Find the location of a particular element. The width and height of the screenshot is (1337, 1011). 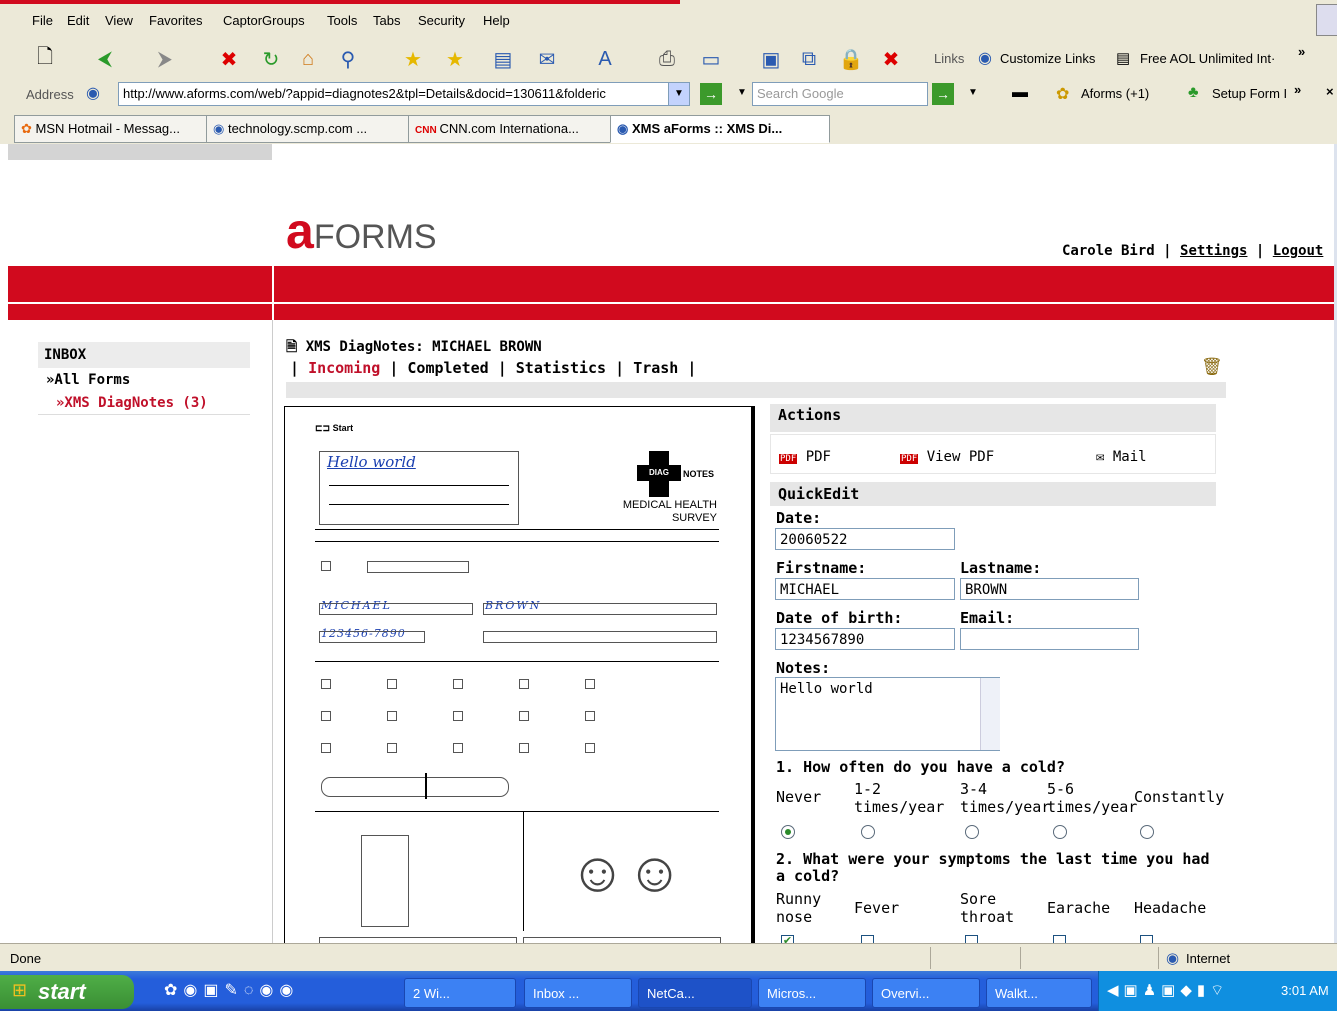

q2-check-earache is located at coordinates (1059, 939).